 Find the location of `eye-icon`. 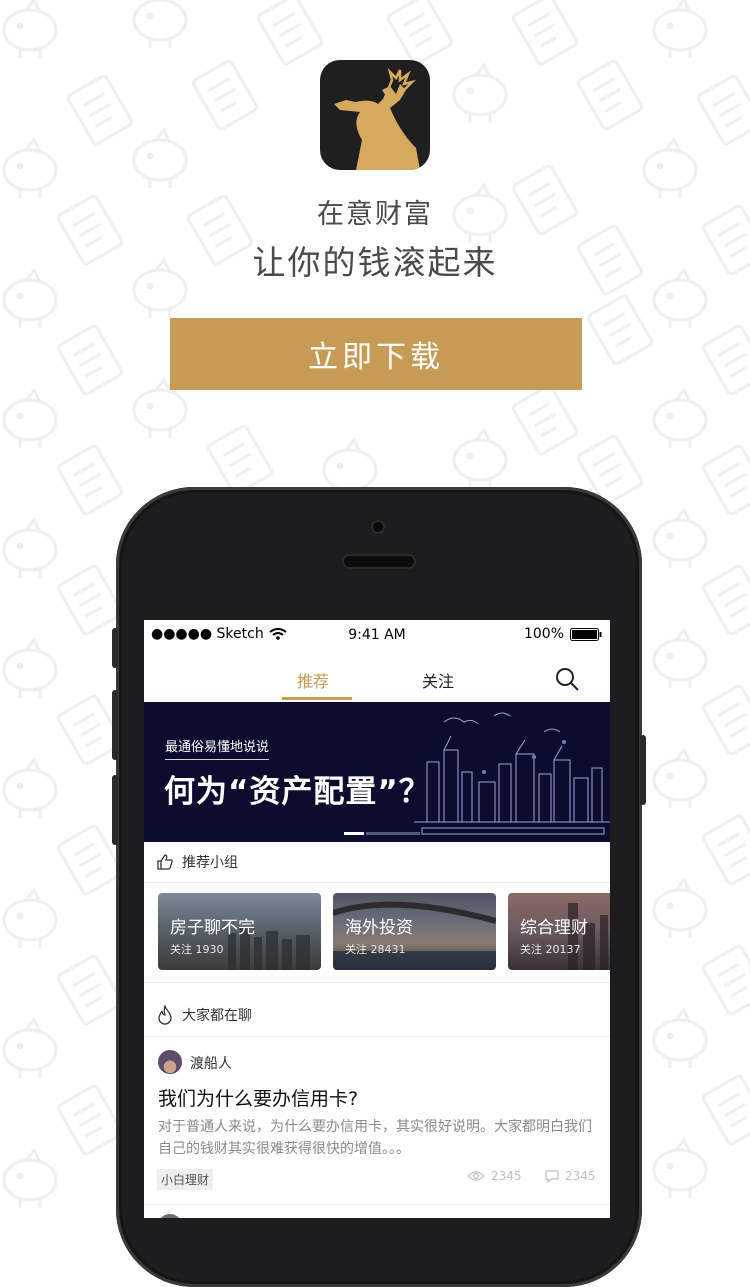

eye-icon is located at coordinates (476, 1176).